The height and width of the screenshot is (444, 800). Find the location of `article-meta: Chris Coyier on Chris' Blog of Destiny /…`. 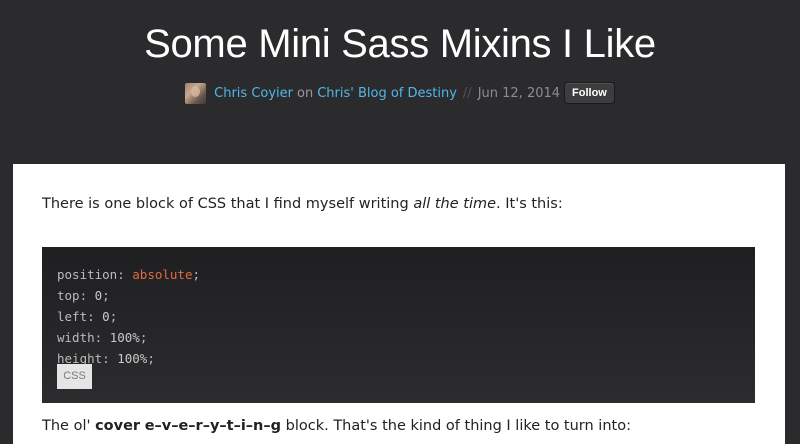

article-meta: Chris Coyier on Chris' Blog of Destiny /… is located at coordinates (400, 93).